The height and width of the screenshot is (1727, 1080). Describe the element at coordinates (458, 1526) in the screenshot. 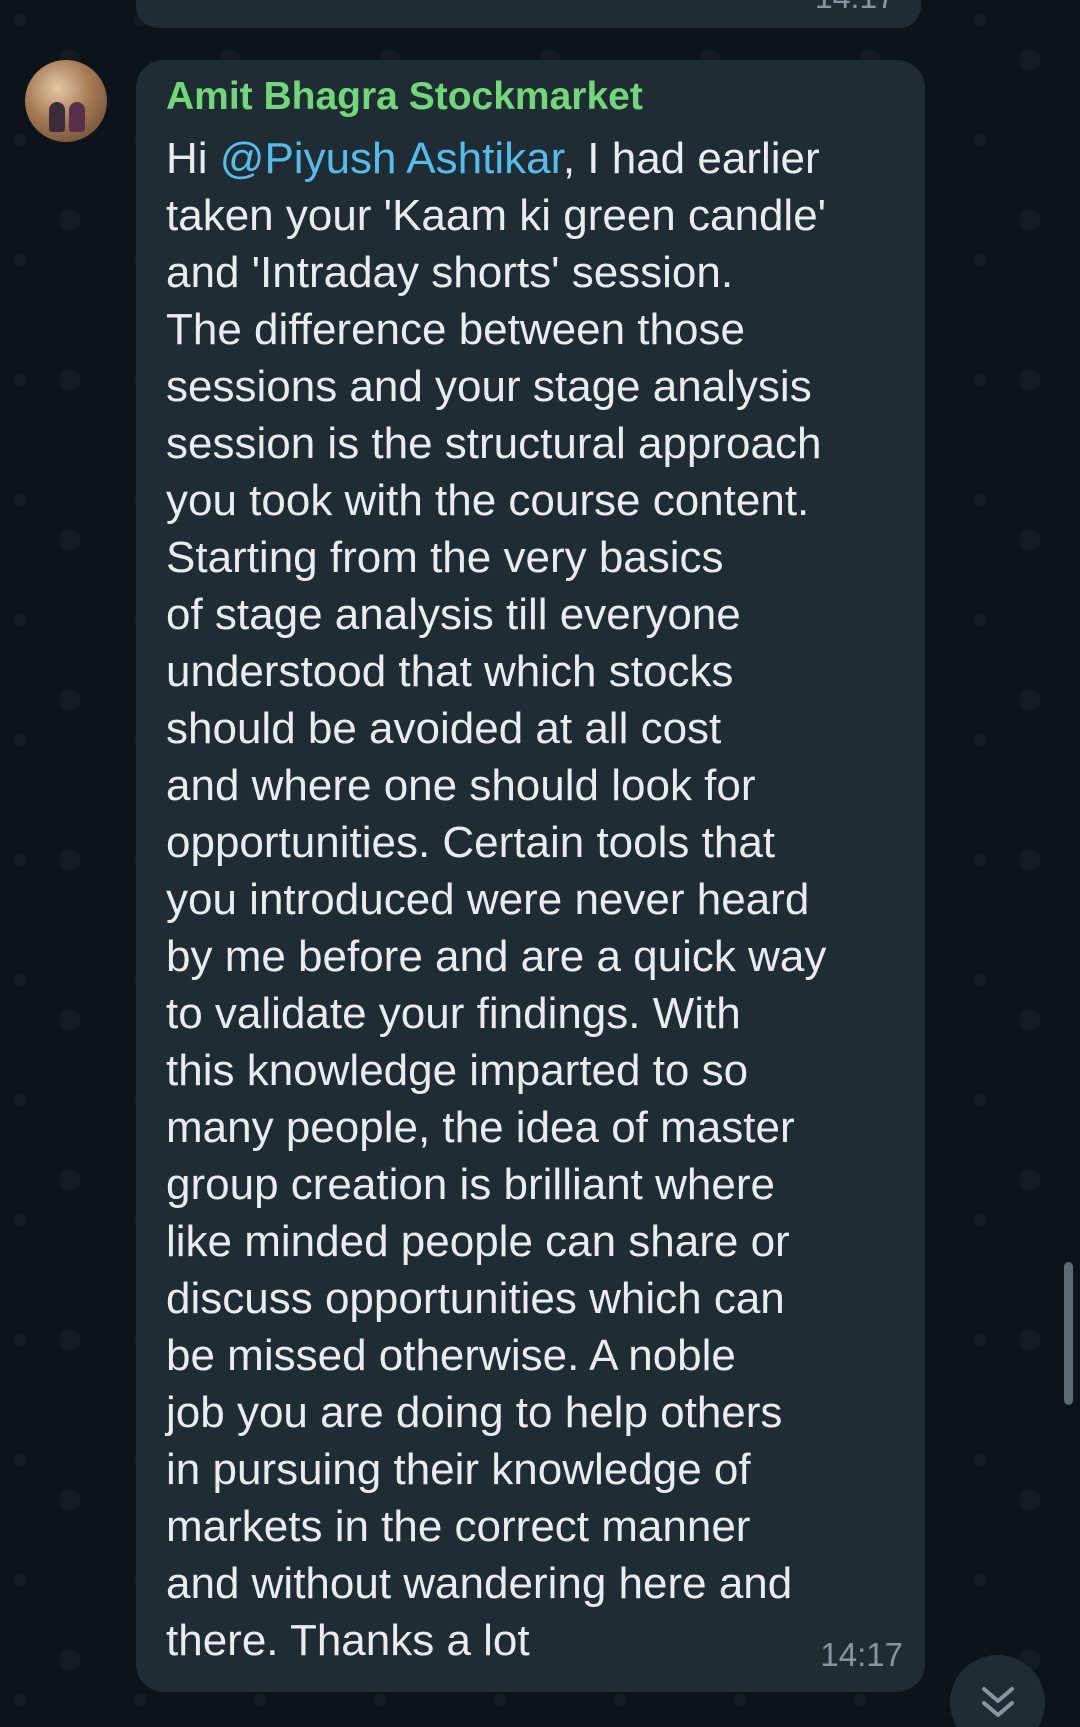

I see `message-line: markets in the correct manner` at that location.